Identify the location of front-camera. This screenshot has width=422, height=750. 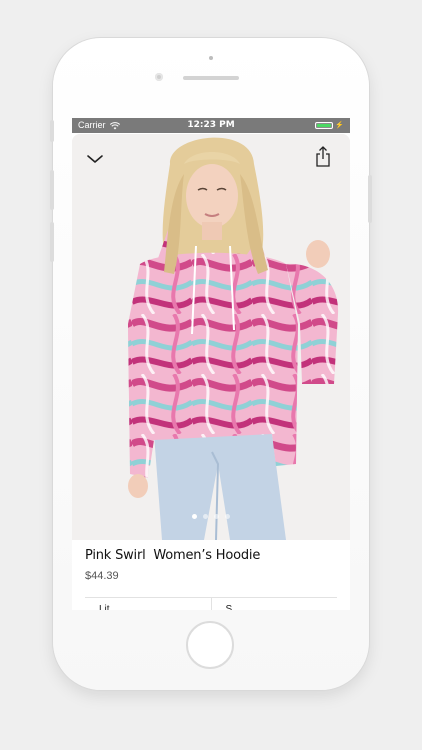
(159, 77).